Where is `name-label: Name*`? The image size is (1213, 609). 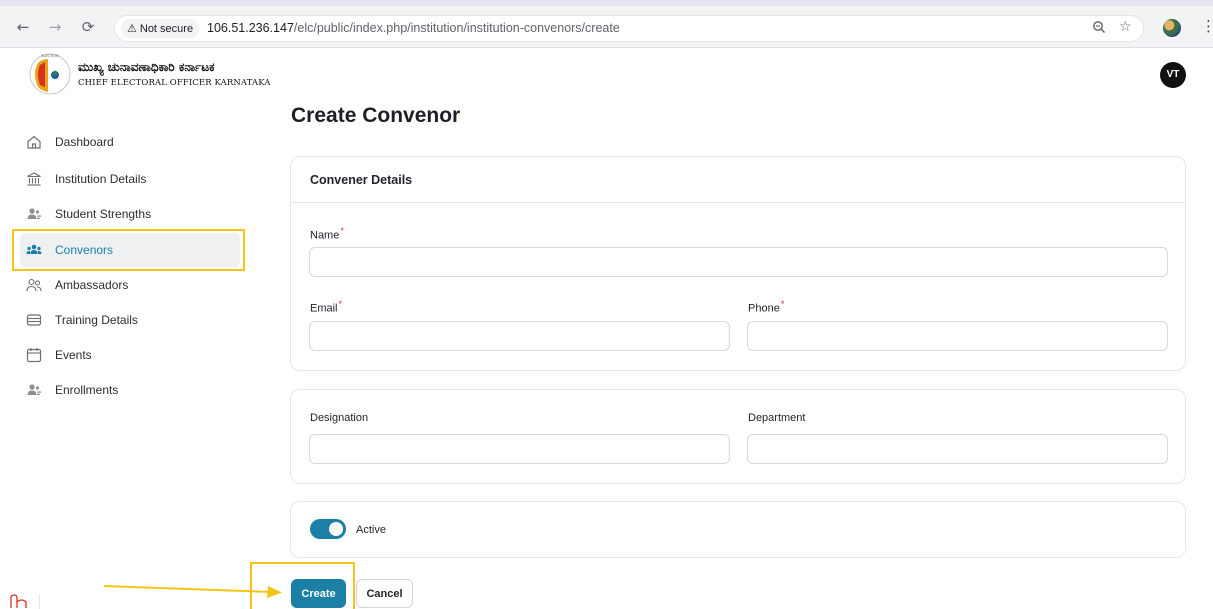
name-label: Name* is located at coordinates (327, 234).